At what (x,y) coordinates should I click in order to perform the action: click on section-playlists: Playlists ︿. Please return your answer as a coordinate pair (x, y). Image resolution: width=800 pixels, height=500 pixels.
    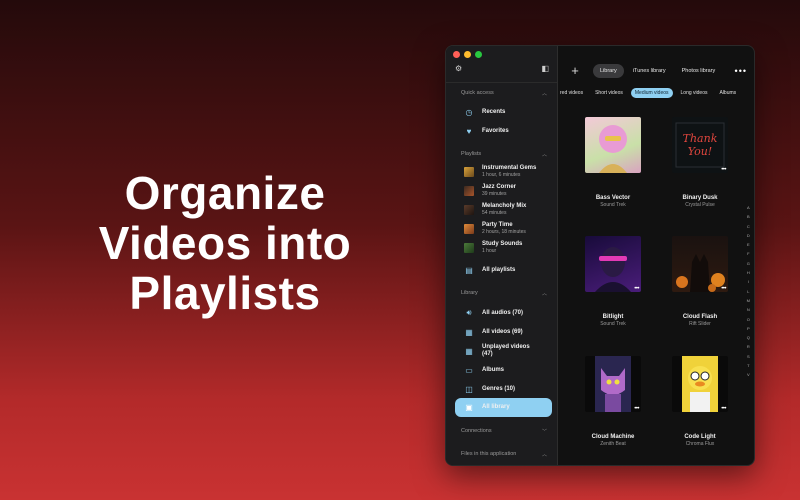
    Looking at the image, I should click on (504, 154).